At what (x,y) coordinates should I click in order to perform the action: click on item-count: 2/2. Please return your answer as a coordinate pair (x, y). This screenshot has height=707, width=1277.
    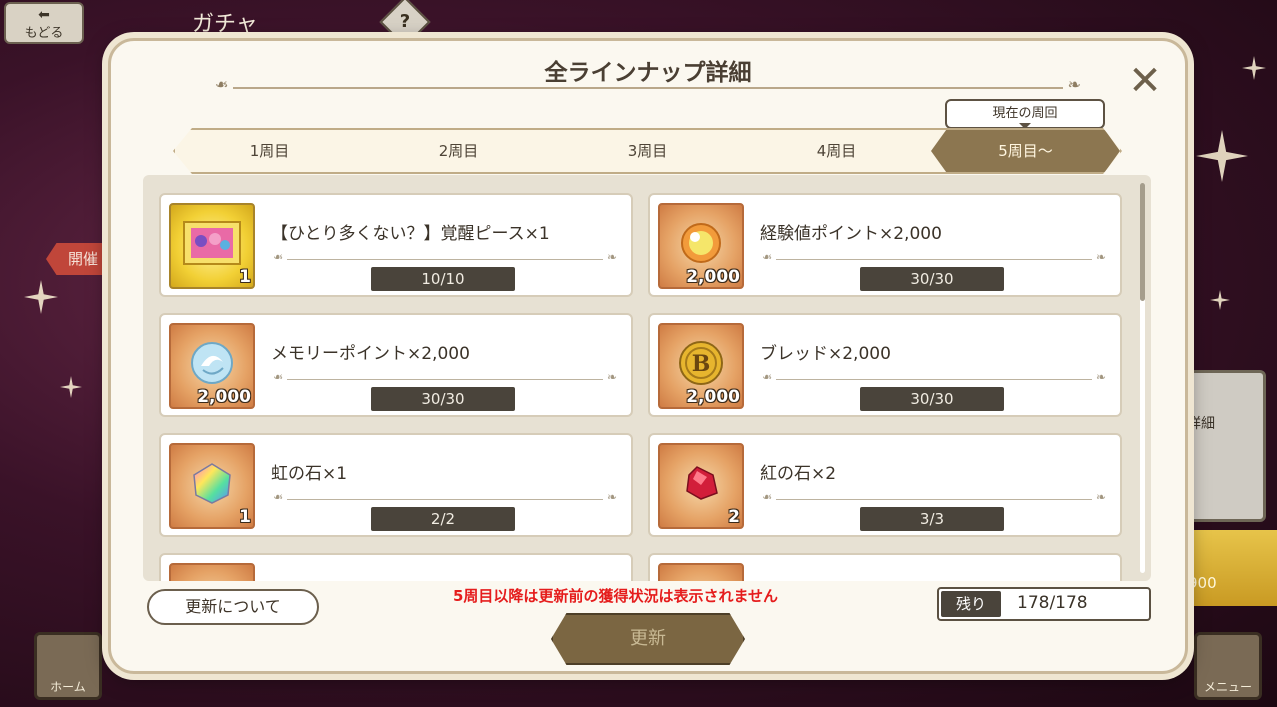
    Looking at the image, I should click on (443, 519).